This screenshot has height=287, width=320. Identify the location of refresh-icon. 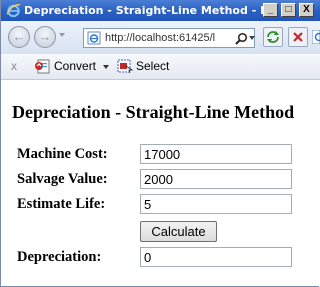
(273, 37).